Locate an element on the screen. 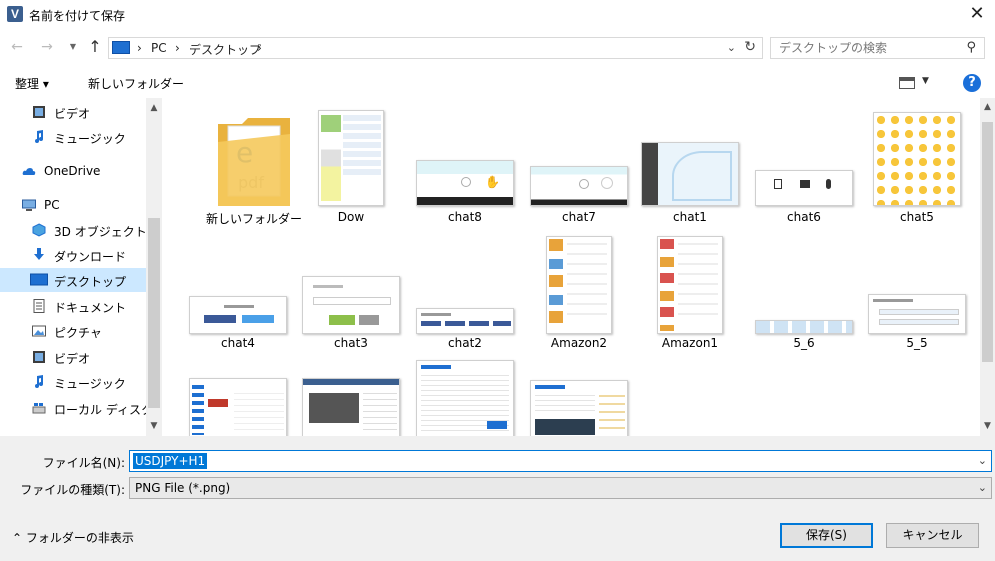 This screenshot has width=995, height=561. desktop-location-icon is located at coordinates (121, 47).